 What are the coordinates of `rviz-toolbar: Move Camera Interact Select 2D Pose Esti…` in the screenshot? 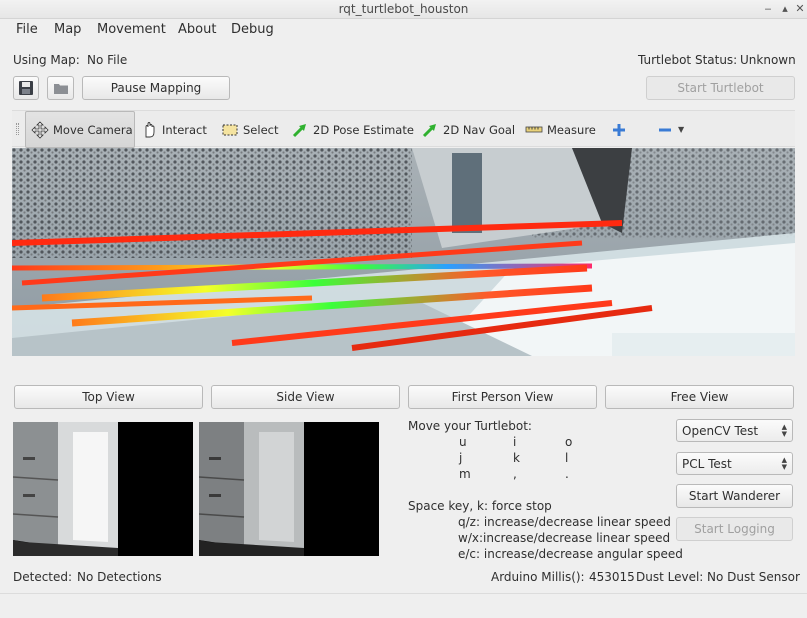 It's located at (403, 129).